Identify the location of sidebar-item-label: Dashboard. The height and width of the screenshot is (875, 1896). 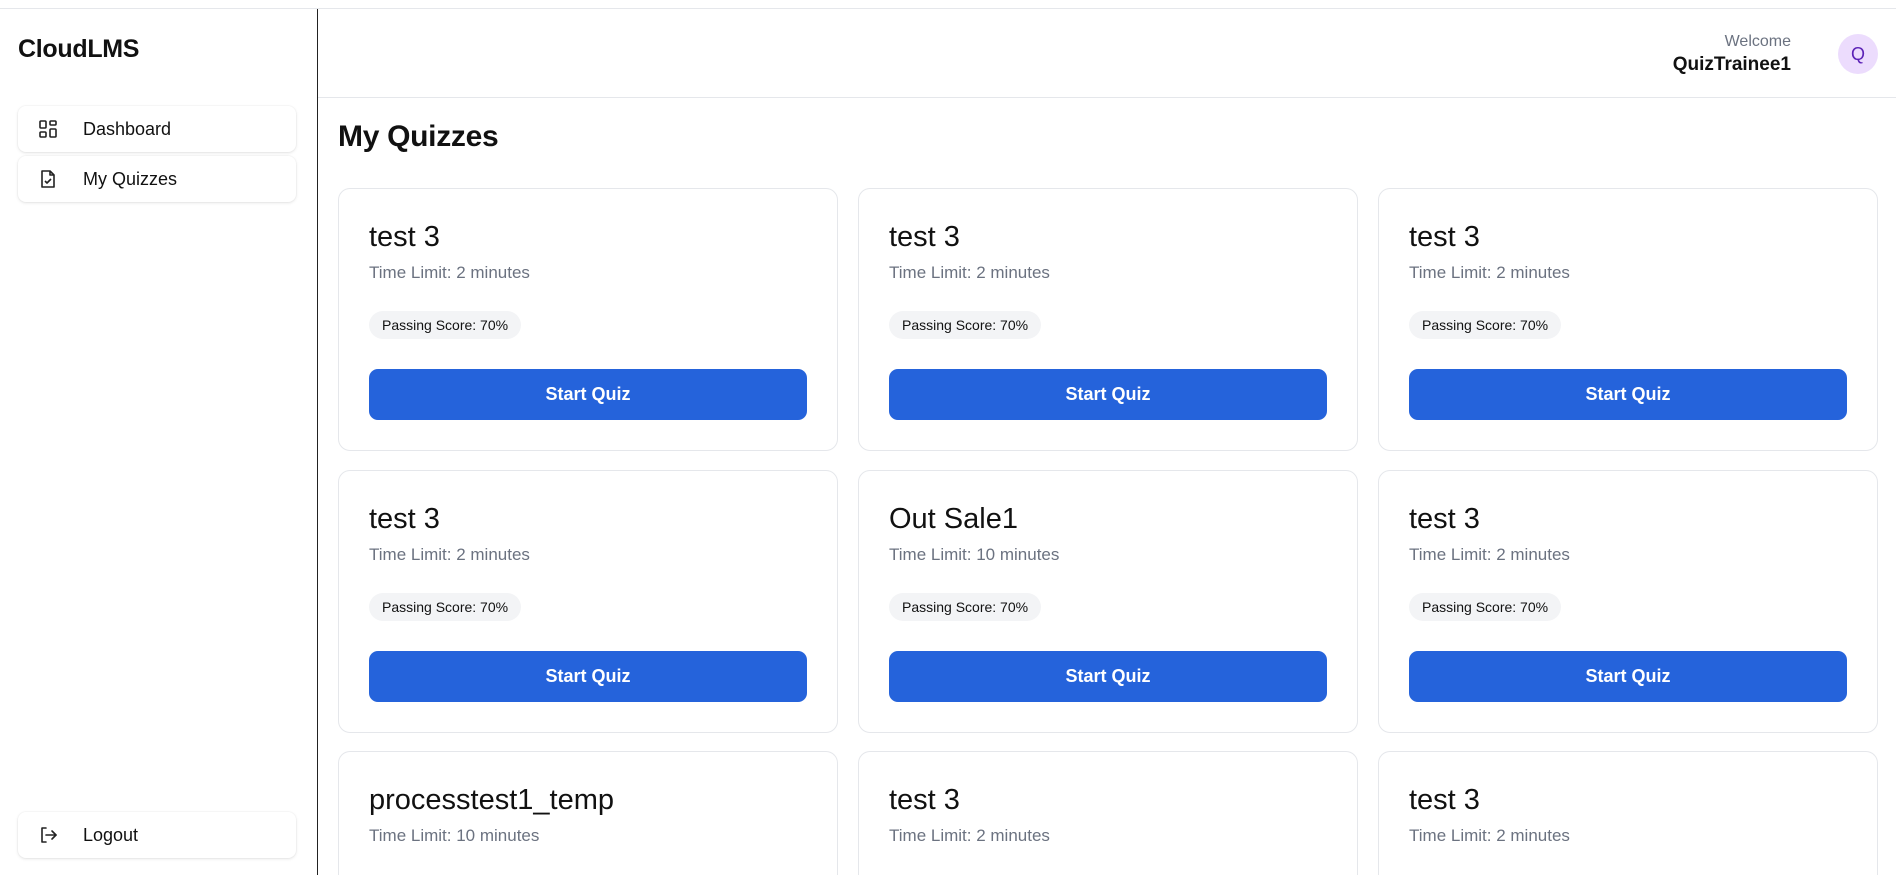
(127, 128).